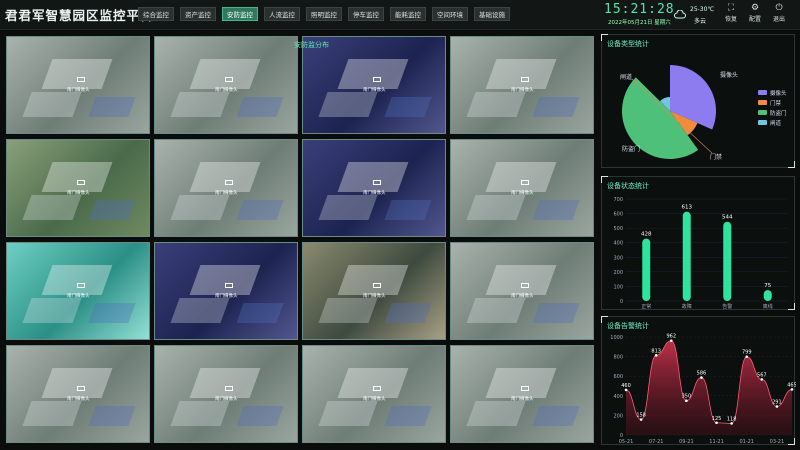 This screenshot has width=800, height=450. I want to click on restore-label: 恢复, so click(730, 19).